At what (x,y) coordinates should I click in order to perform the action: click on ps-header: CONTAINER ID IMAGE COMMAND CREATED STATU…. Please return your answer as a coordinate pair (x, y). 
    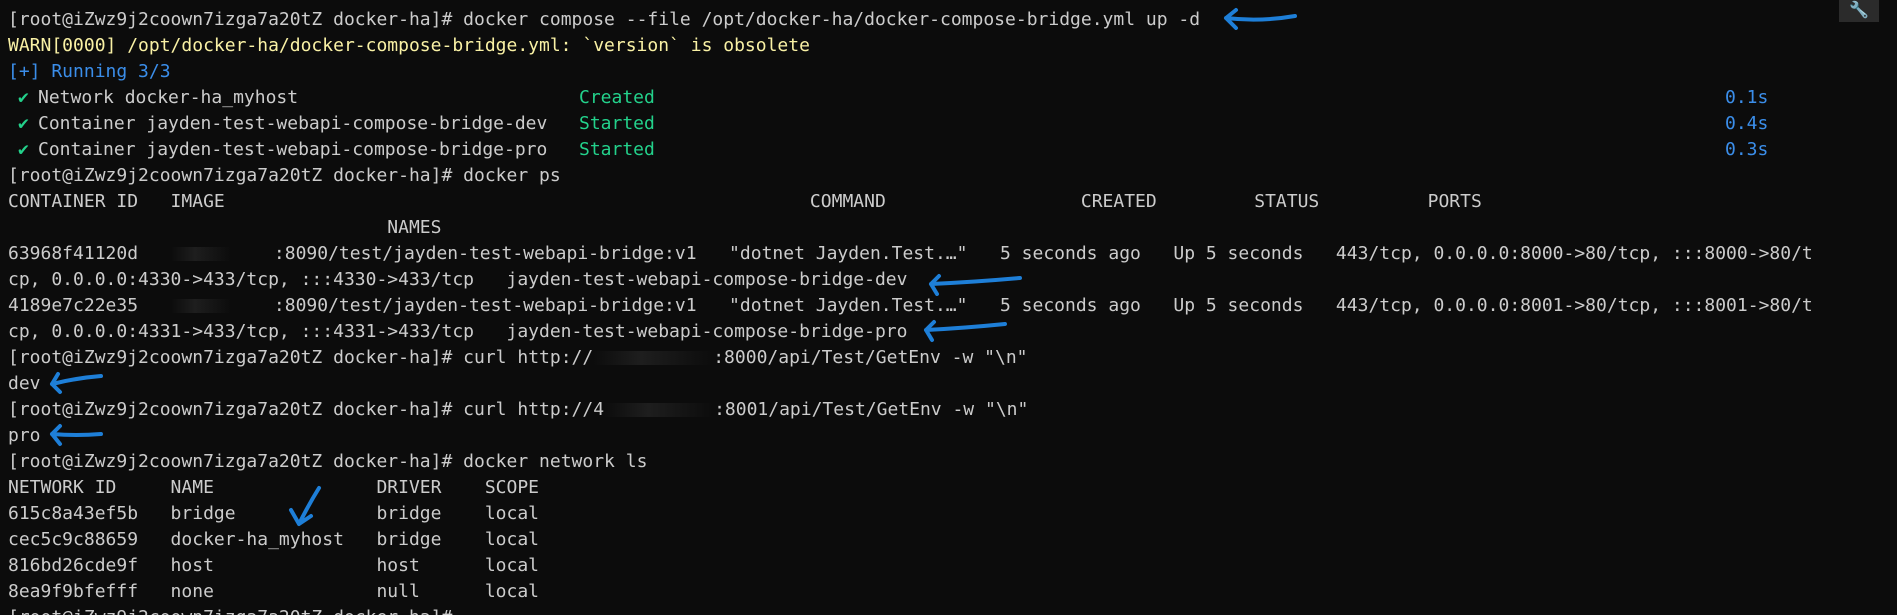
    Looking at the image, I should click on (745, 201).